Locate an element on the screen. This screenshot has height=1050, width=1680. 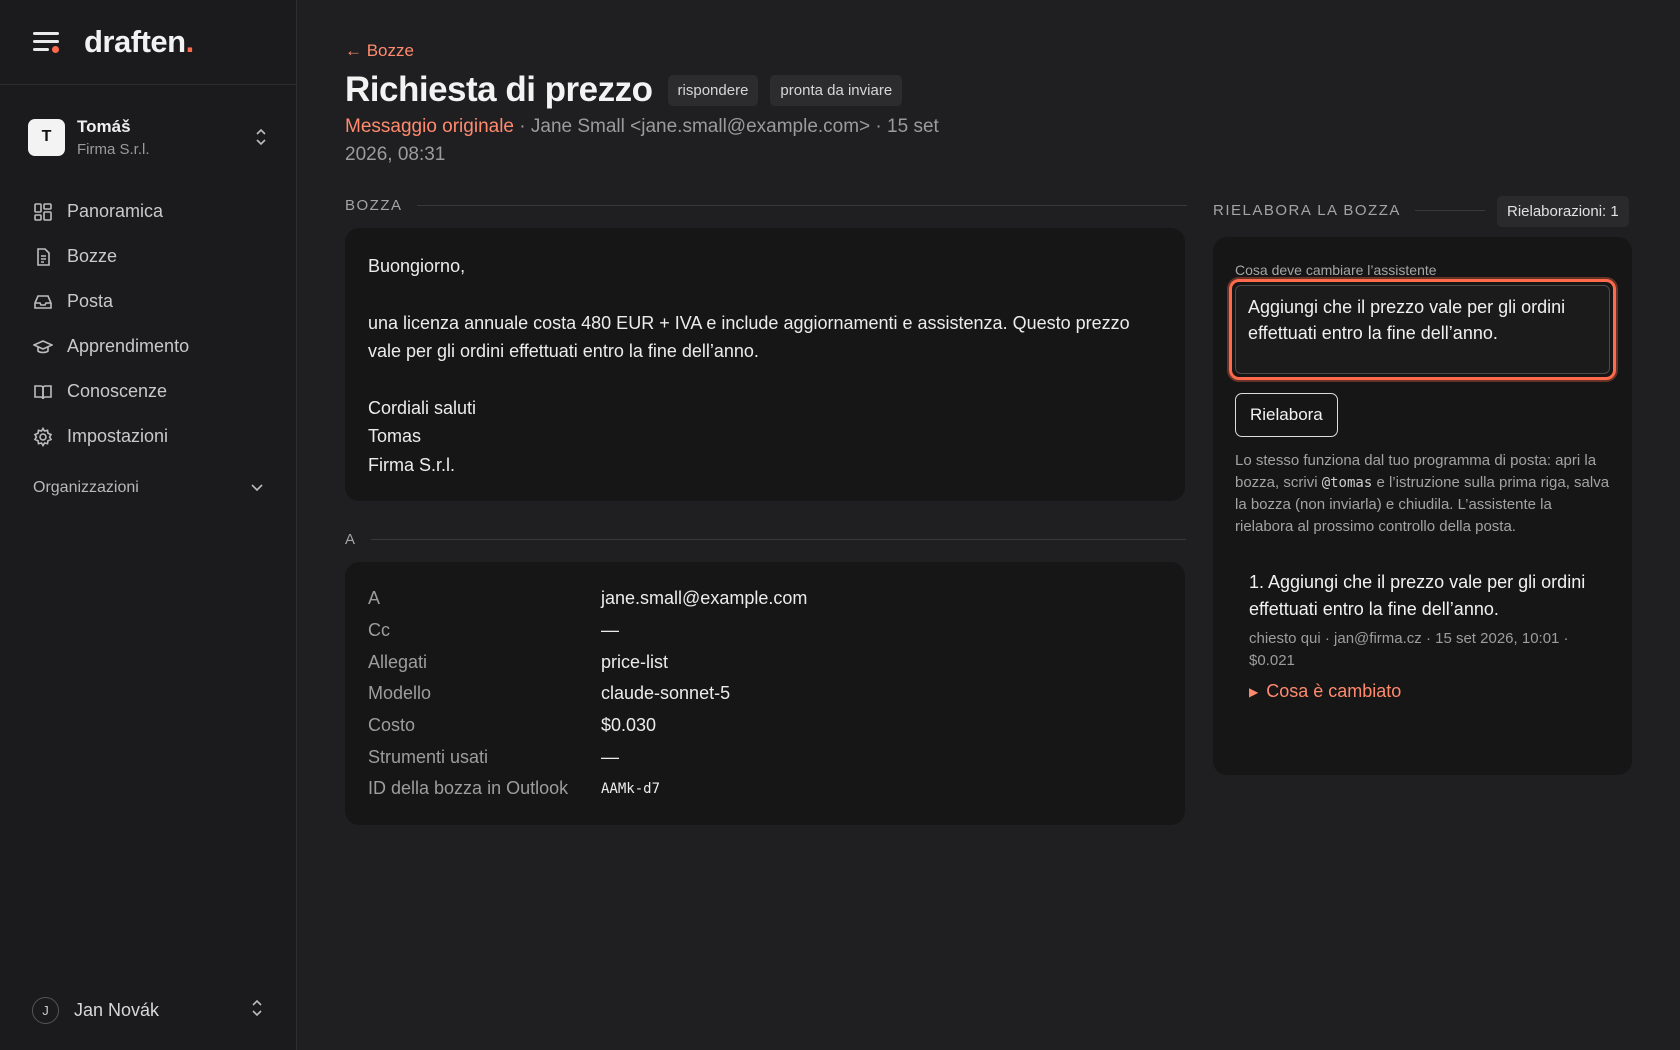
menu-icon is located at coordinates (46, 42).